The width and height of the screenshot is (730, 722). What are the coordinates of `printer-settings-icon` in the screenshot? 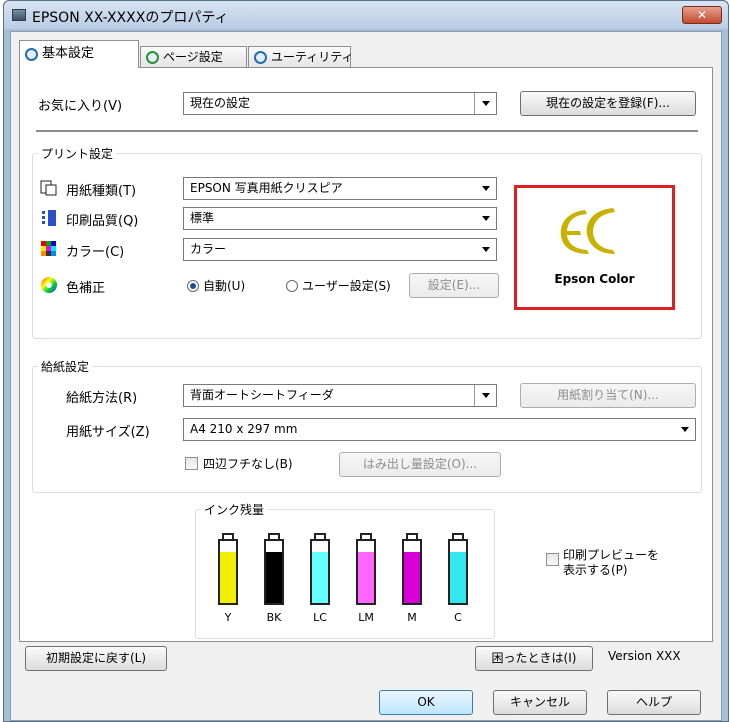 It's located at (31, 54).